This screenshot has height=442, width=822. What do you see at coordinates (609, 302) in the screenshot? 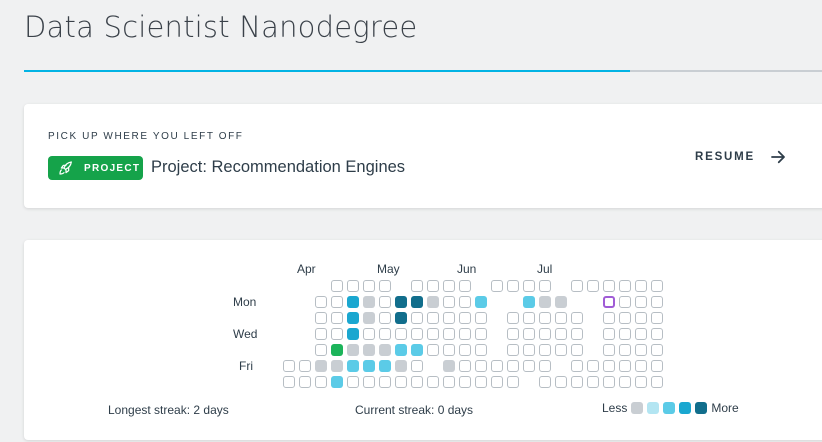
I see `today-cell` at bounding box center [609, 302].